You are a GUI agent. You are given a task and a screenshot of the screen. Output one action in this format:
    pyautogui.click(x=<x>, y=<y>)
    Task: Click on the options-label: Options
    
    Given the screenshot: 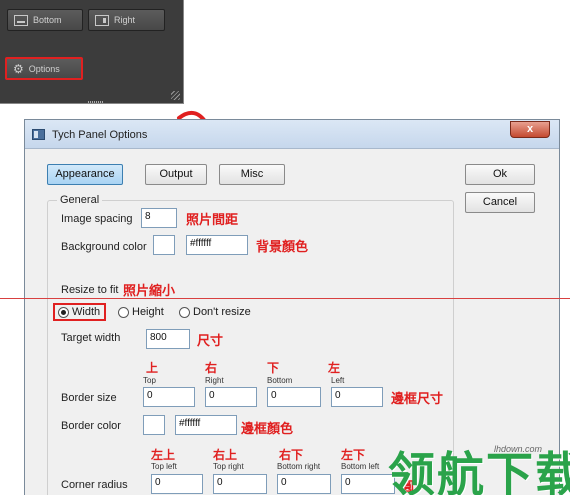 What is the action you would take?
    pyautogui.click(x=44, y=68)
    